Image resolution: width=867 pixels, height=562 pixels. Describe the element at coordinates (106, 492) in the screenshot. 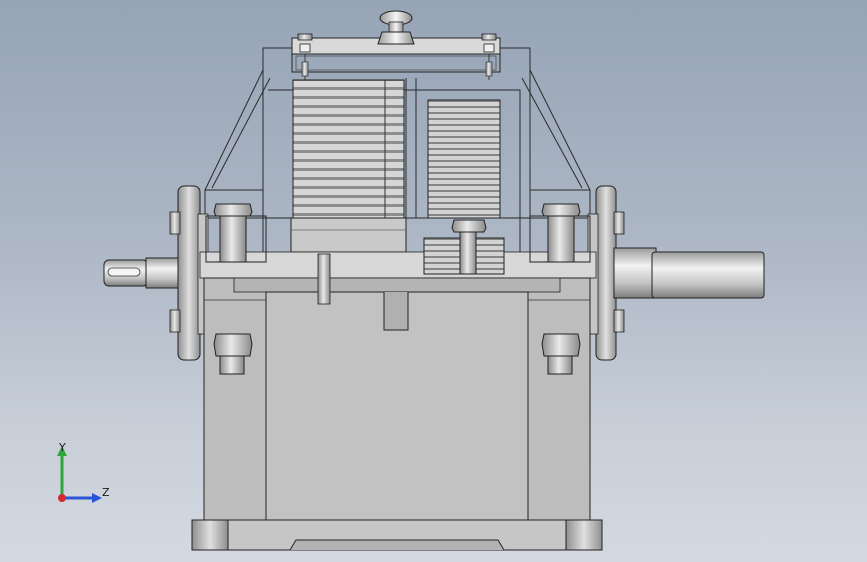

I see `z-axis-label: Z` at that location.